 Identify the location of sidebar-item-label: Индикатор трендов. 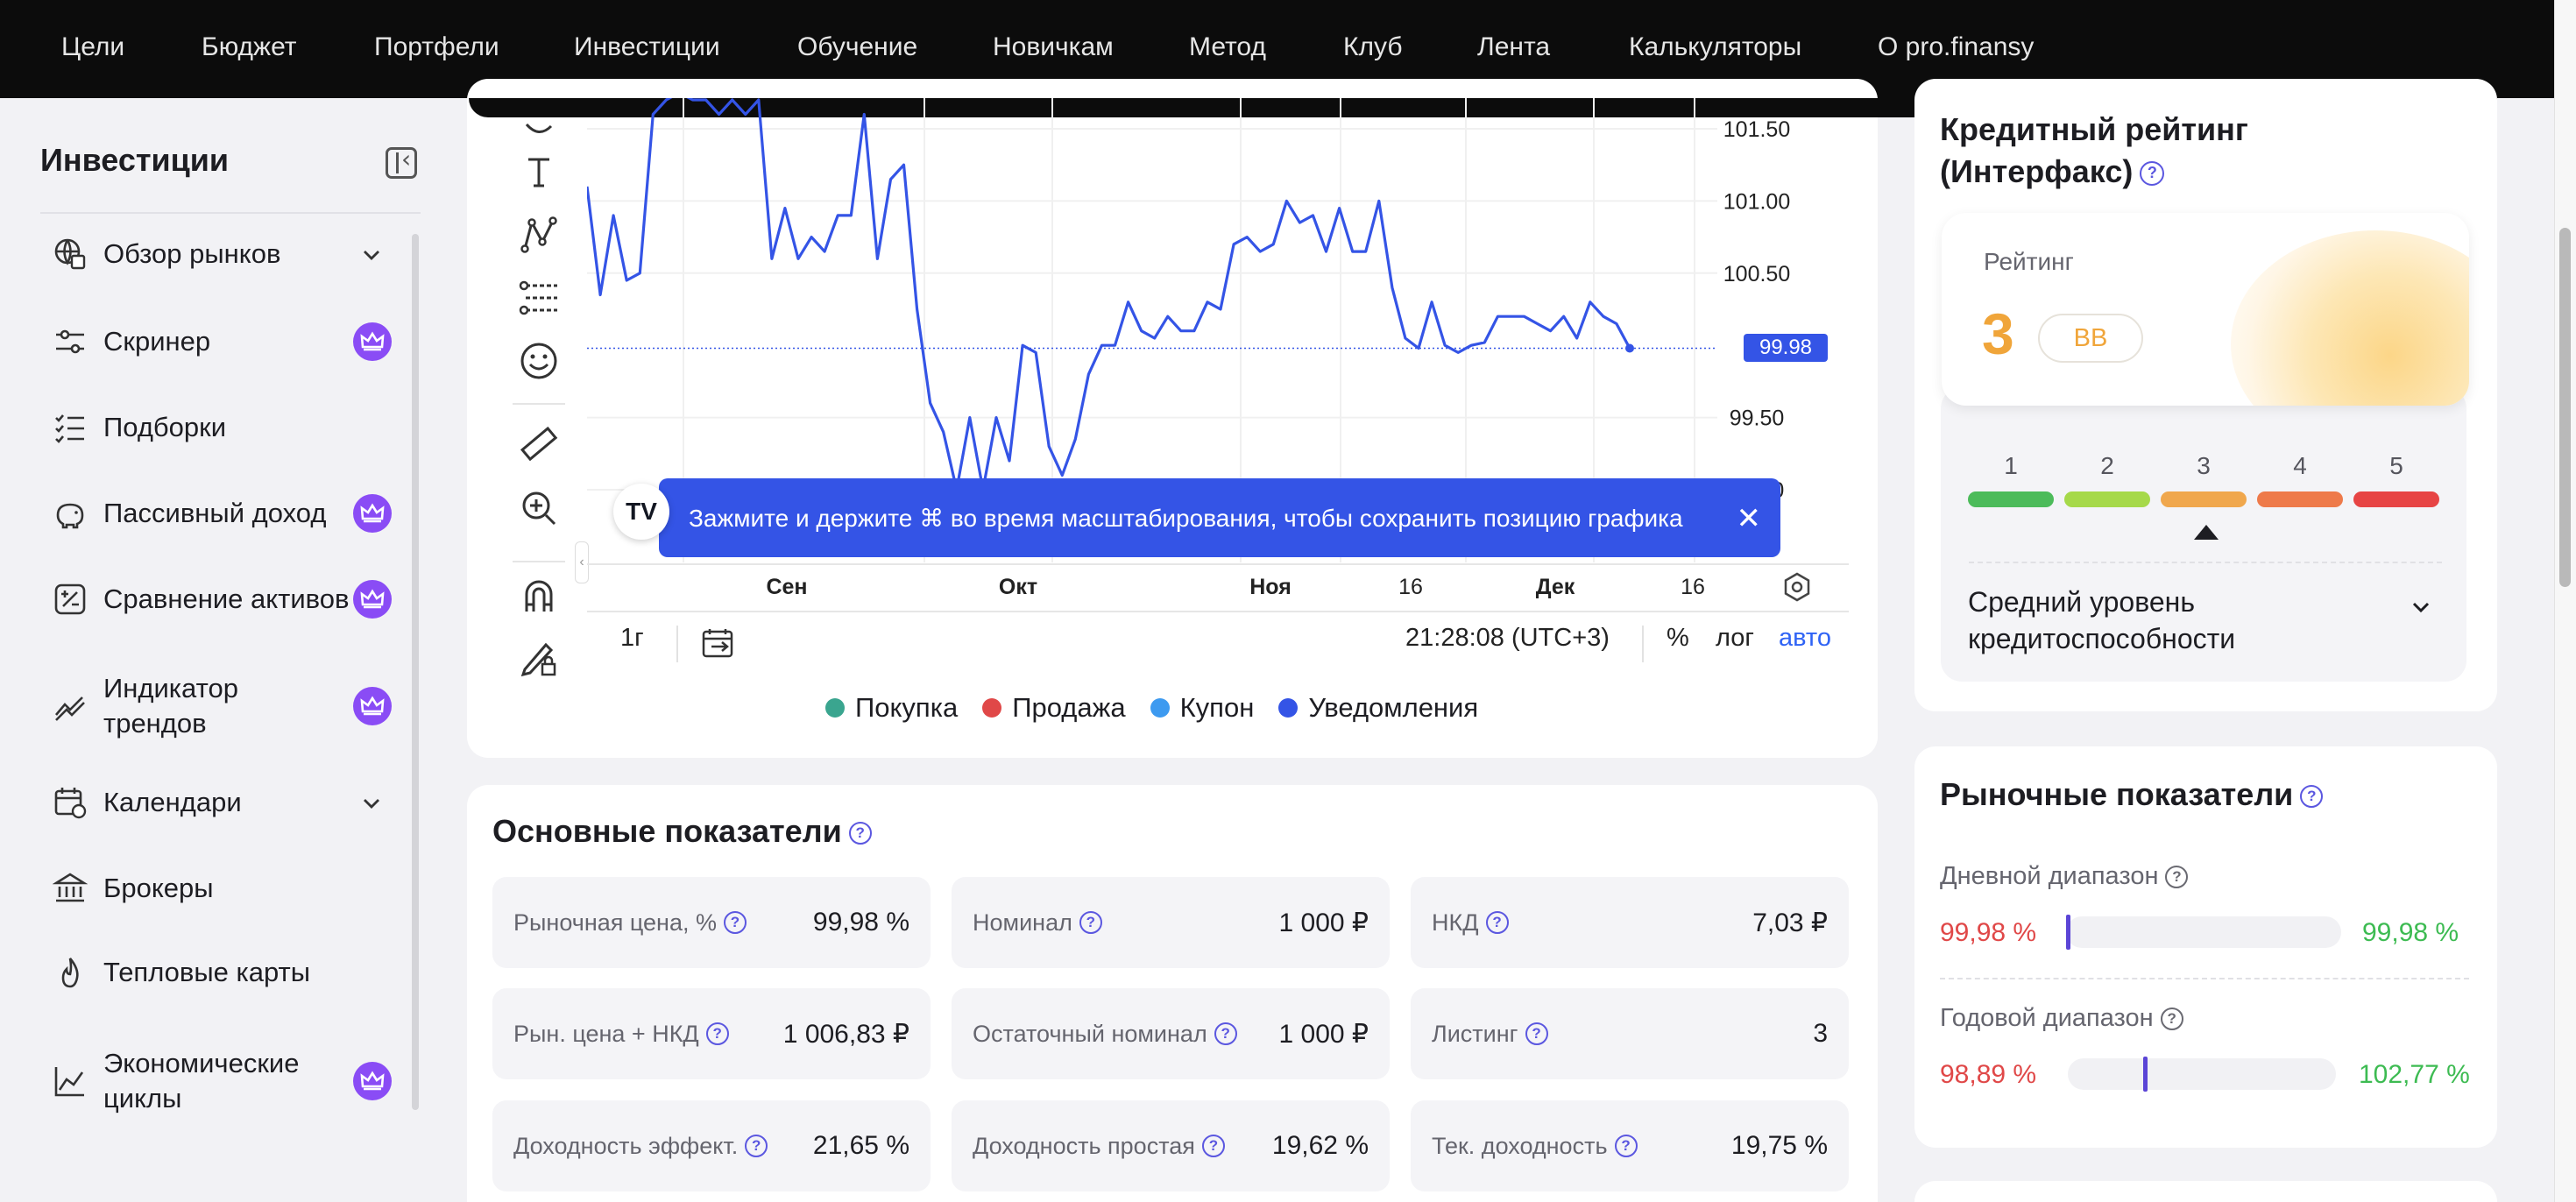
(170, 706).